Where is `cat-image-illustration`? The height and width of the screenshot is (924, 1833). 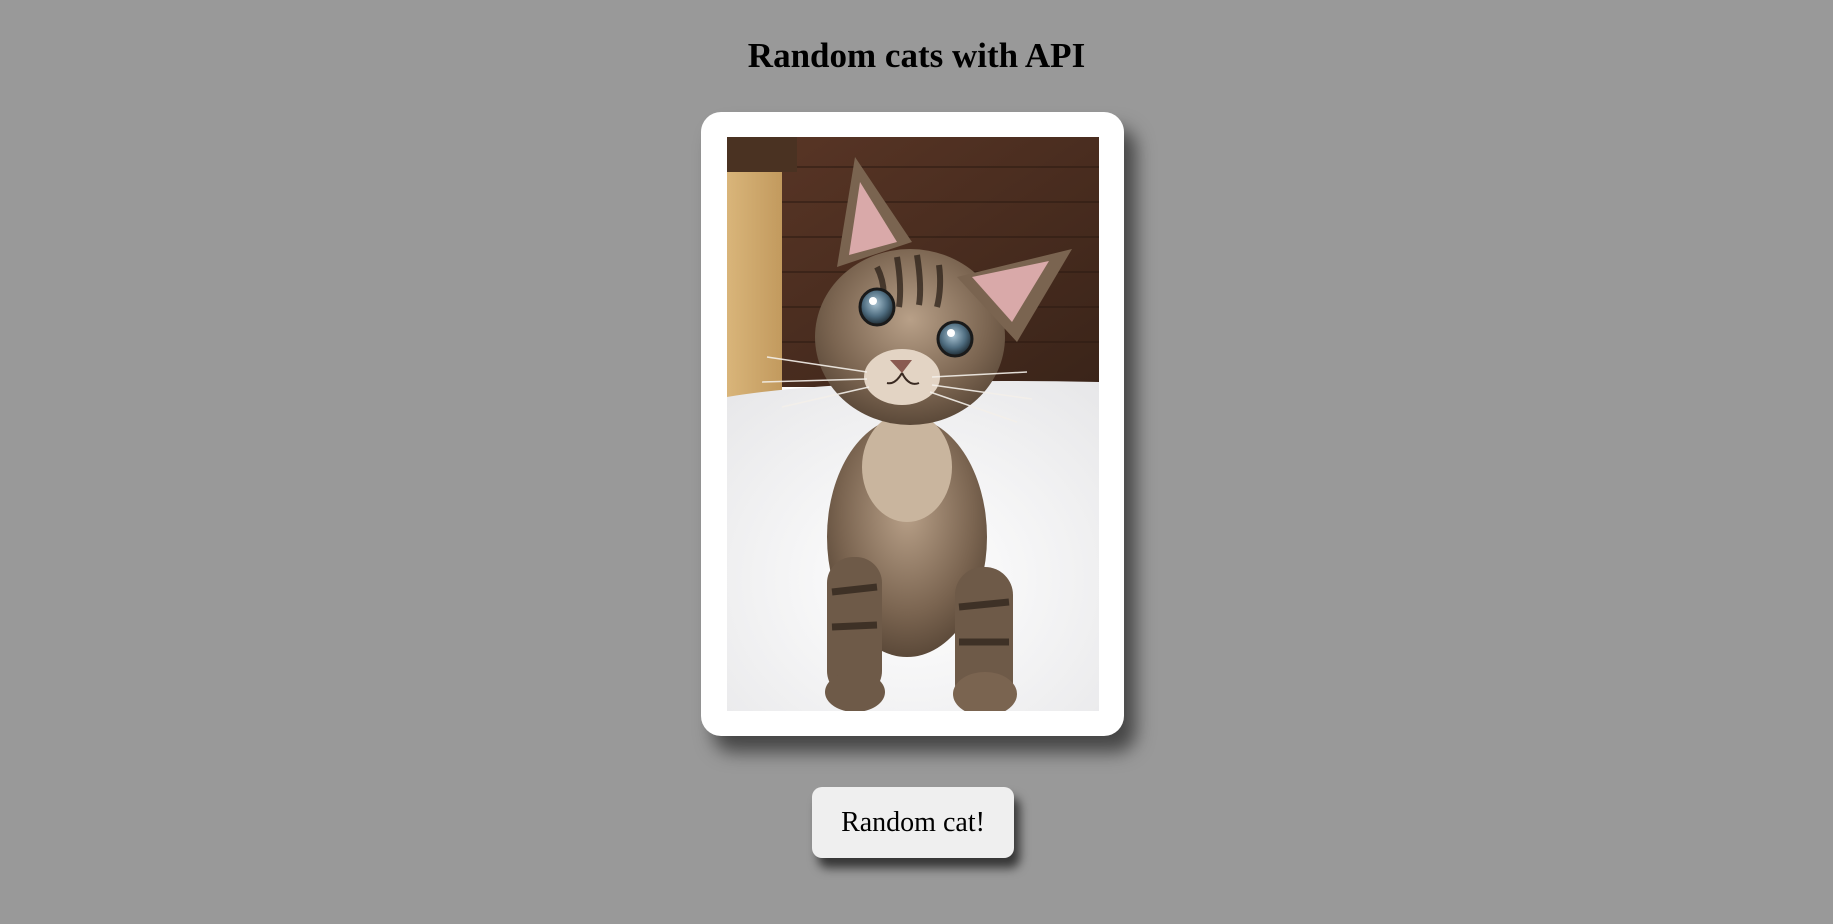 cat-image-illustration is located at coordinates (913, 424).